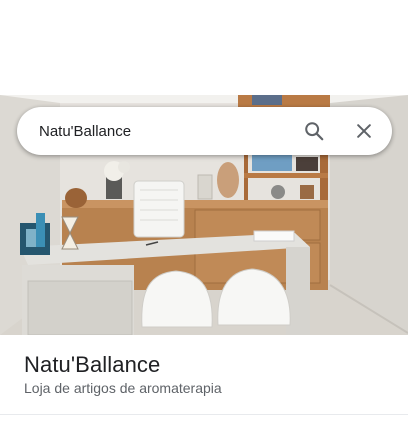 This screenshot has height=430, width=408. I want to click on clear-search-button, so click(364, 131).